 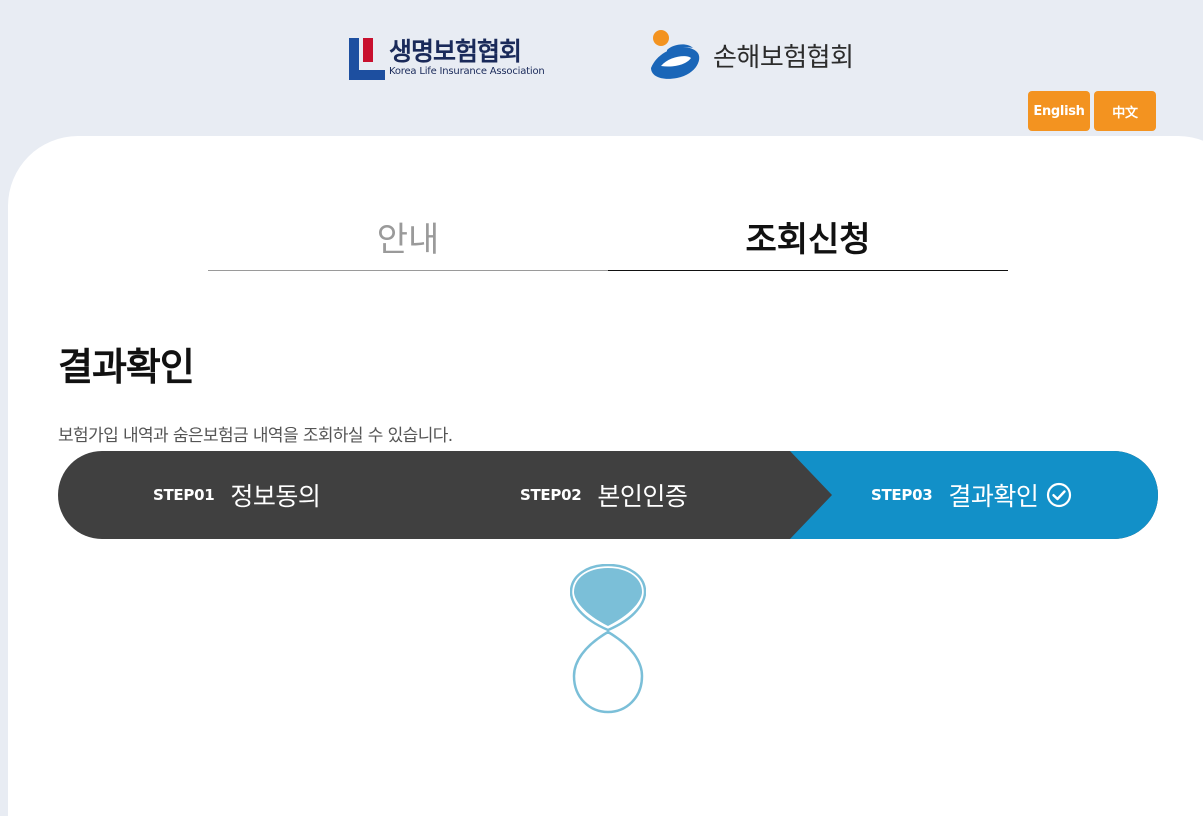 I want to click on nonlife-insurance-logo-mark-icon, so click(x=675, y=54).